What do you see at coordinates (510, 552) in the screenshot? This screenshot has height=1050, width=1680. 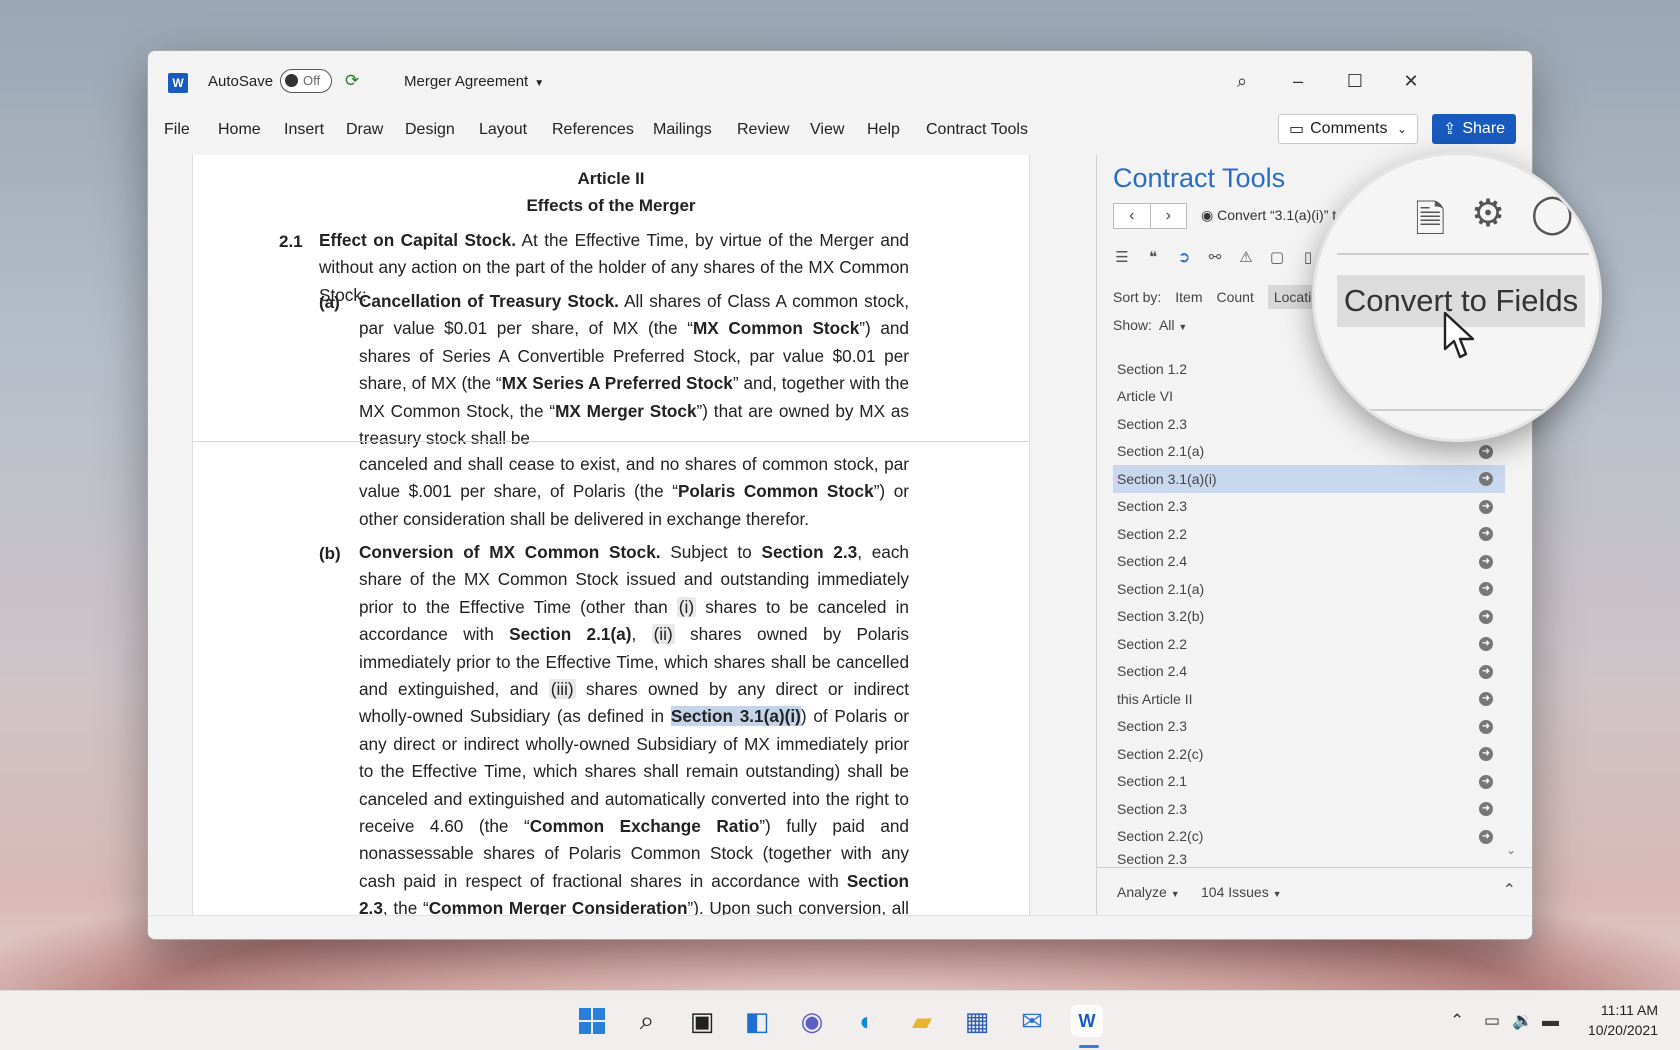 I see `clause-b-heading: Conversion of MX Common Stock.` at bounding box center [510, 552].